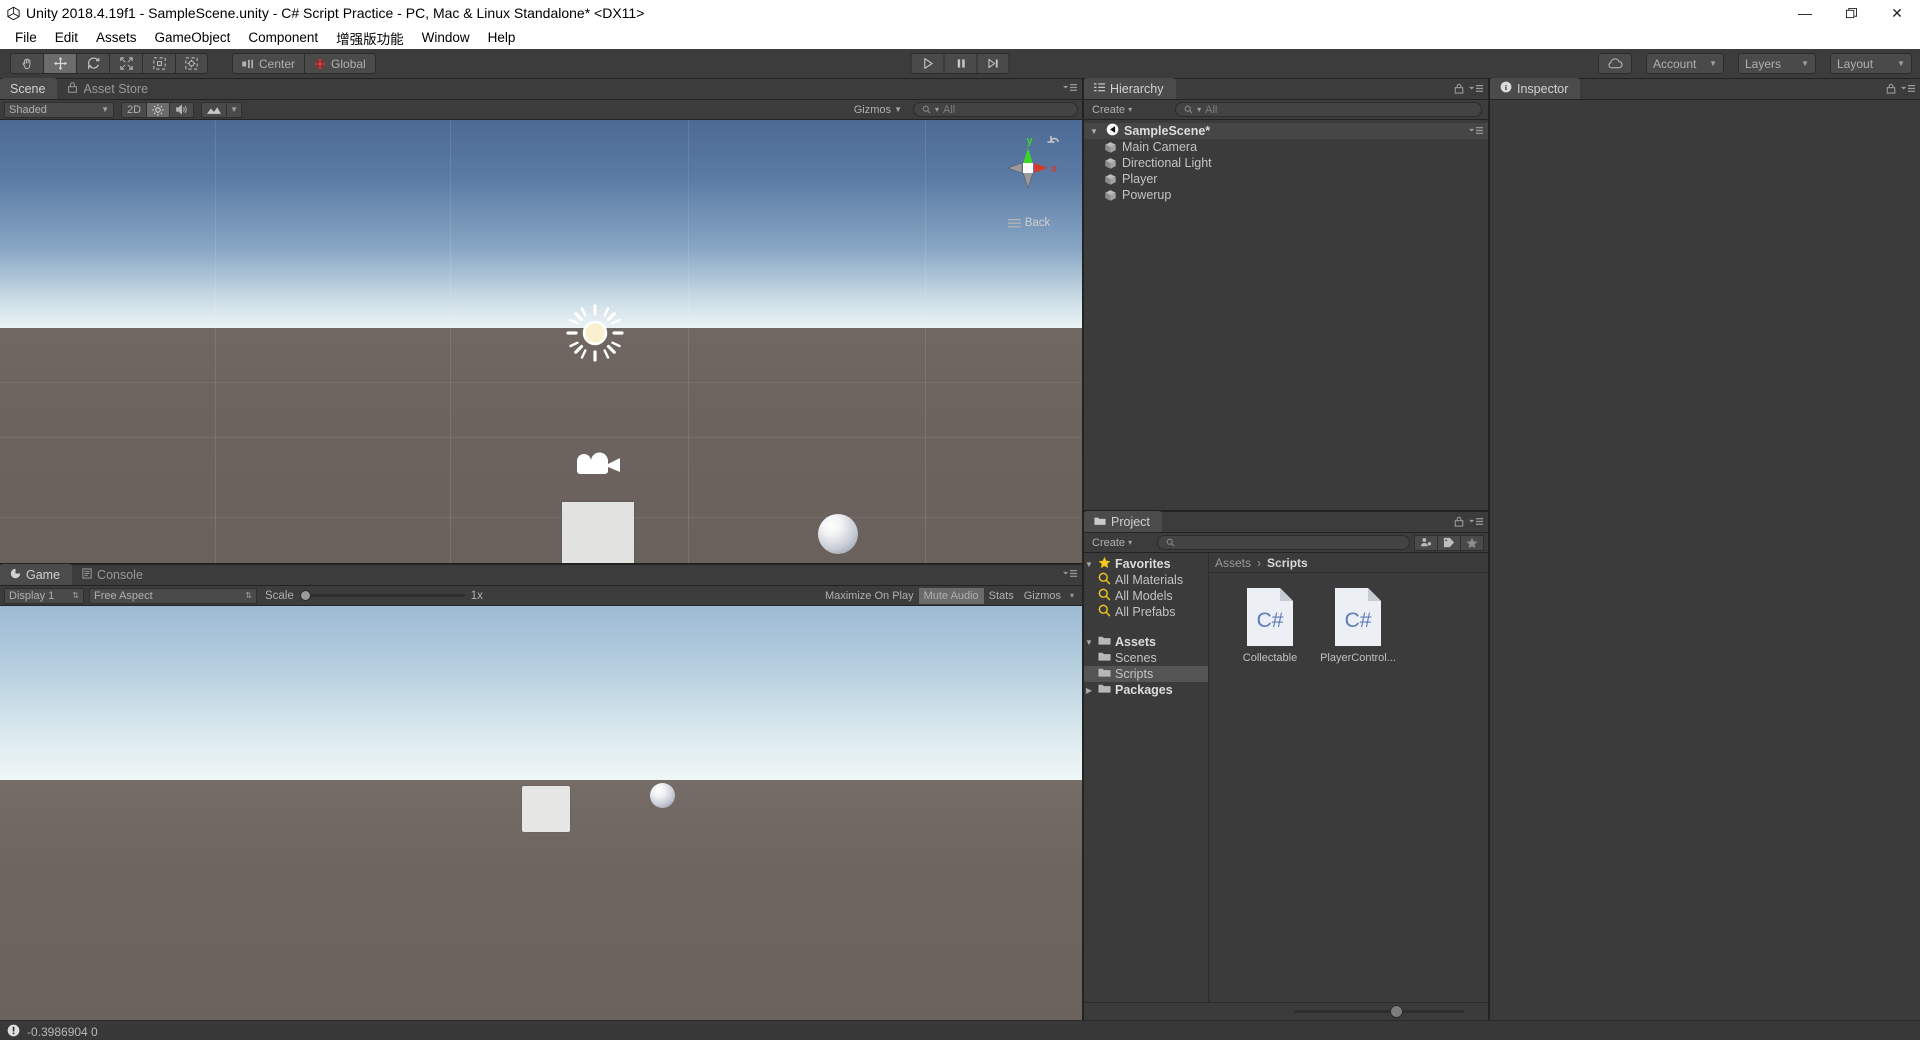  What do you see at coordinates (1535, 88) in the screenshot?
I see `tab-inspector: i Inspector` at bounding box center [1535, 88].